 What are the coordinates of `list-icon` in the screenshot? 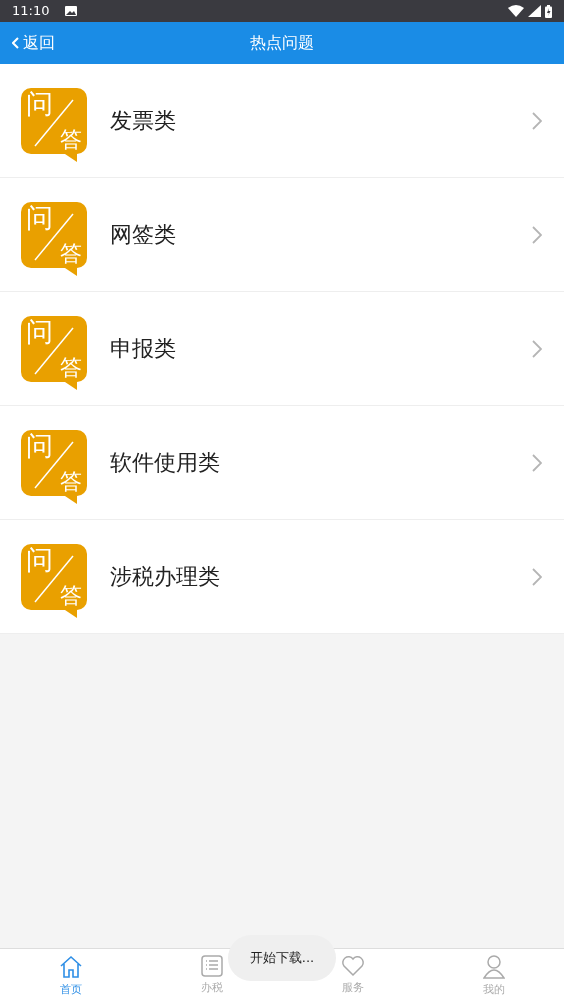 It's located at (212, 966).